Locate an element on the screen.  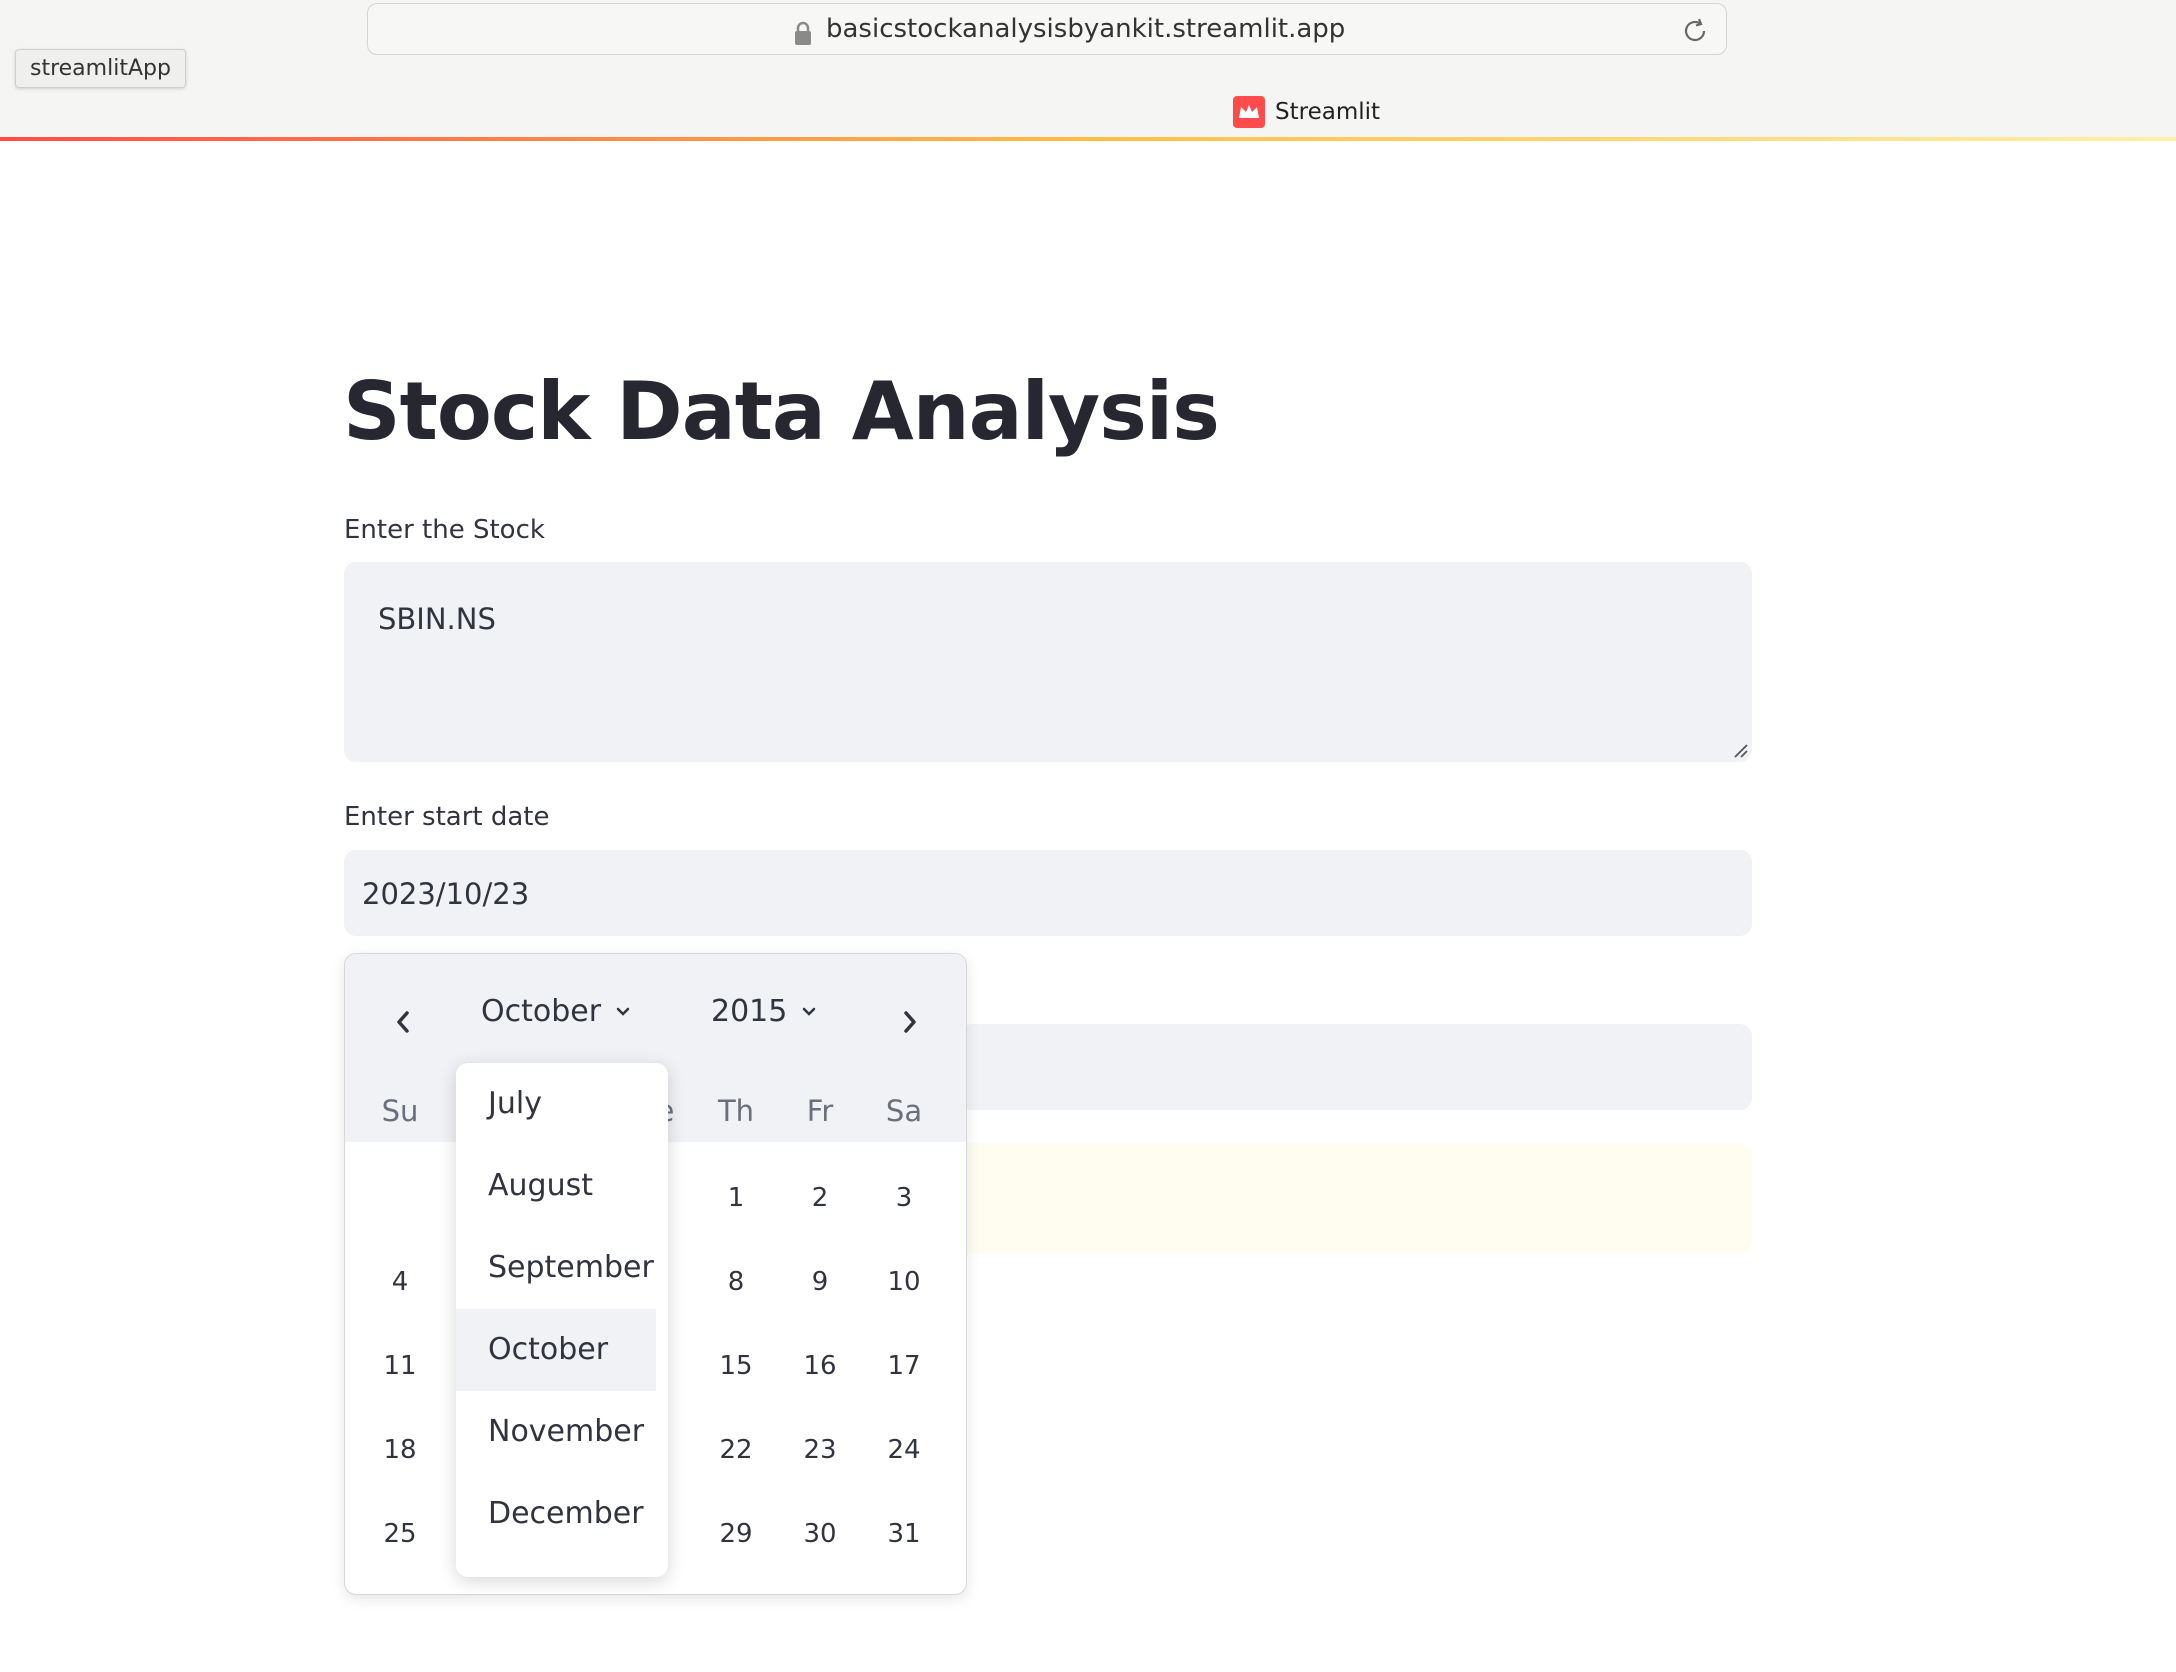
calendar-day: 17 is located at coordinates (904, 1366).